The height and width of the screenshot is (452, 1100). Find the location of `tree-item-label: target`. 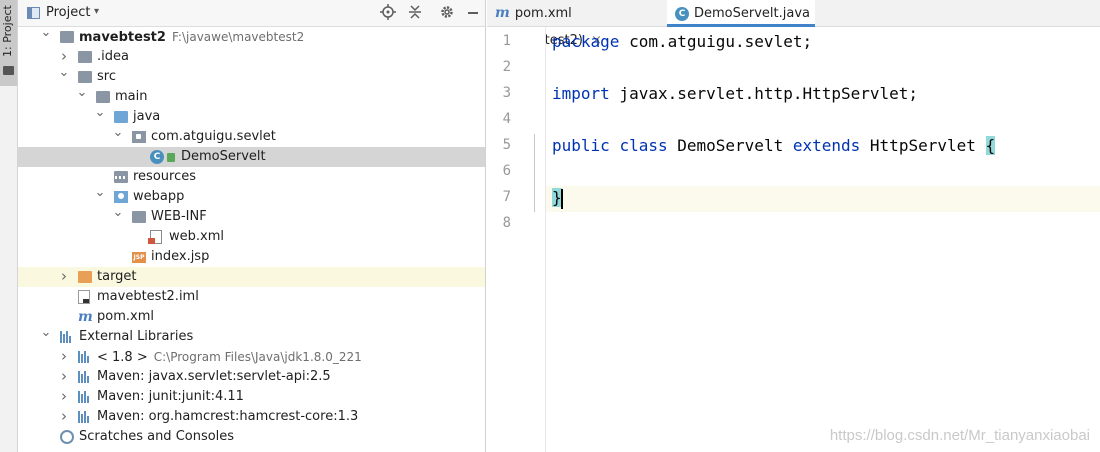

tree-item-label: target is located at coordinates (117, 277).